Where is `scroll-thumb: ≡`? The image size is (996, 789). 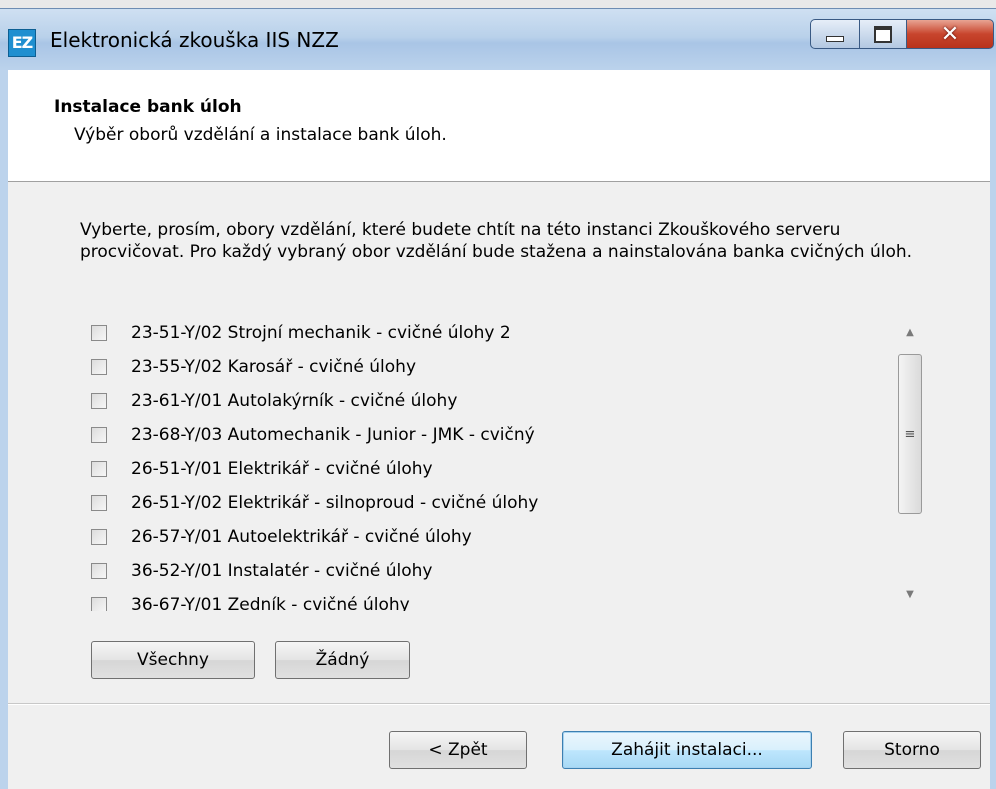 scroll-thumb: ≡ is located at coordinates (910, 434).